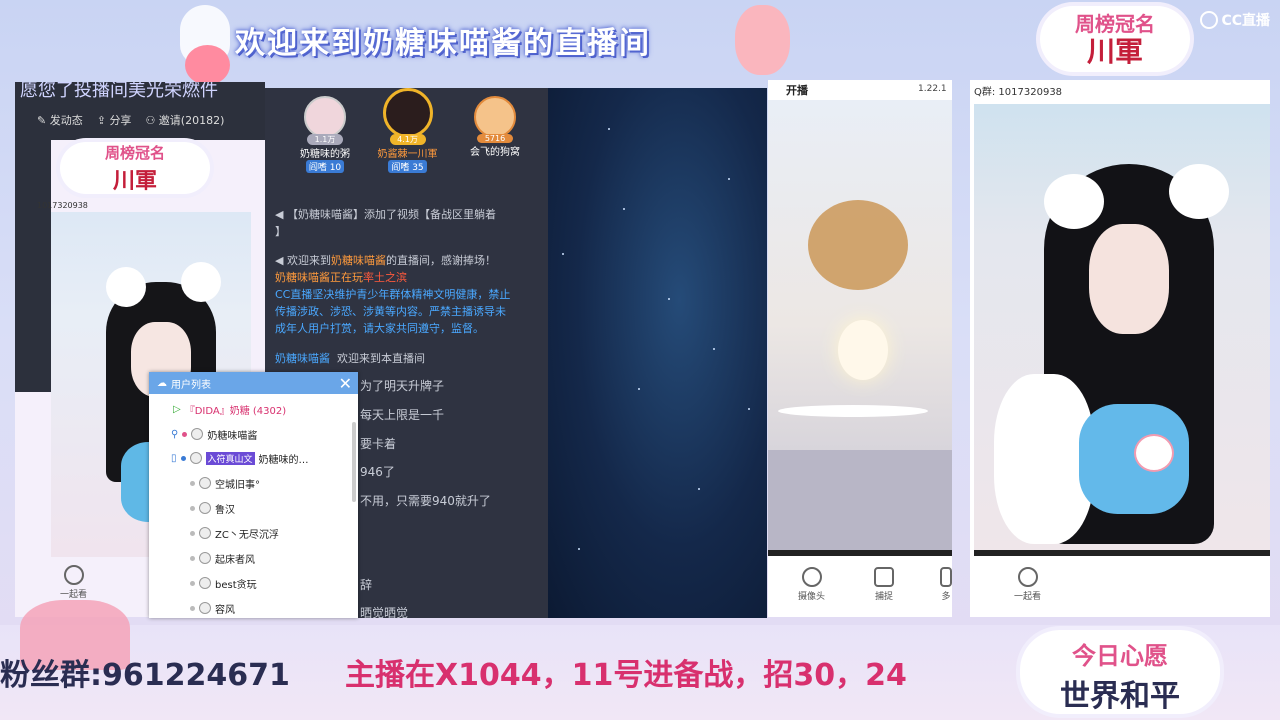 The height and width of the screenshot is (720, 1280). I want to click on user-list-item: ZC丶无尽沉浮, so click(234, 533).